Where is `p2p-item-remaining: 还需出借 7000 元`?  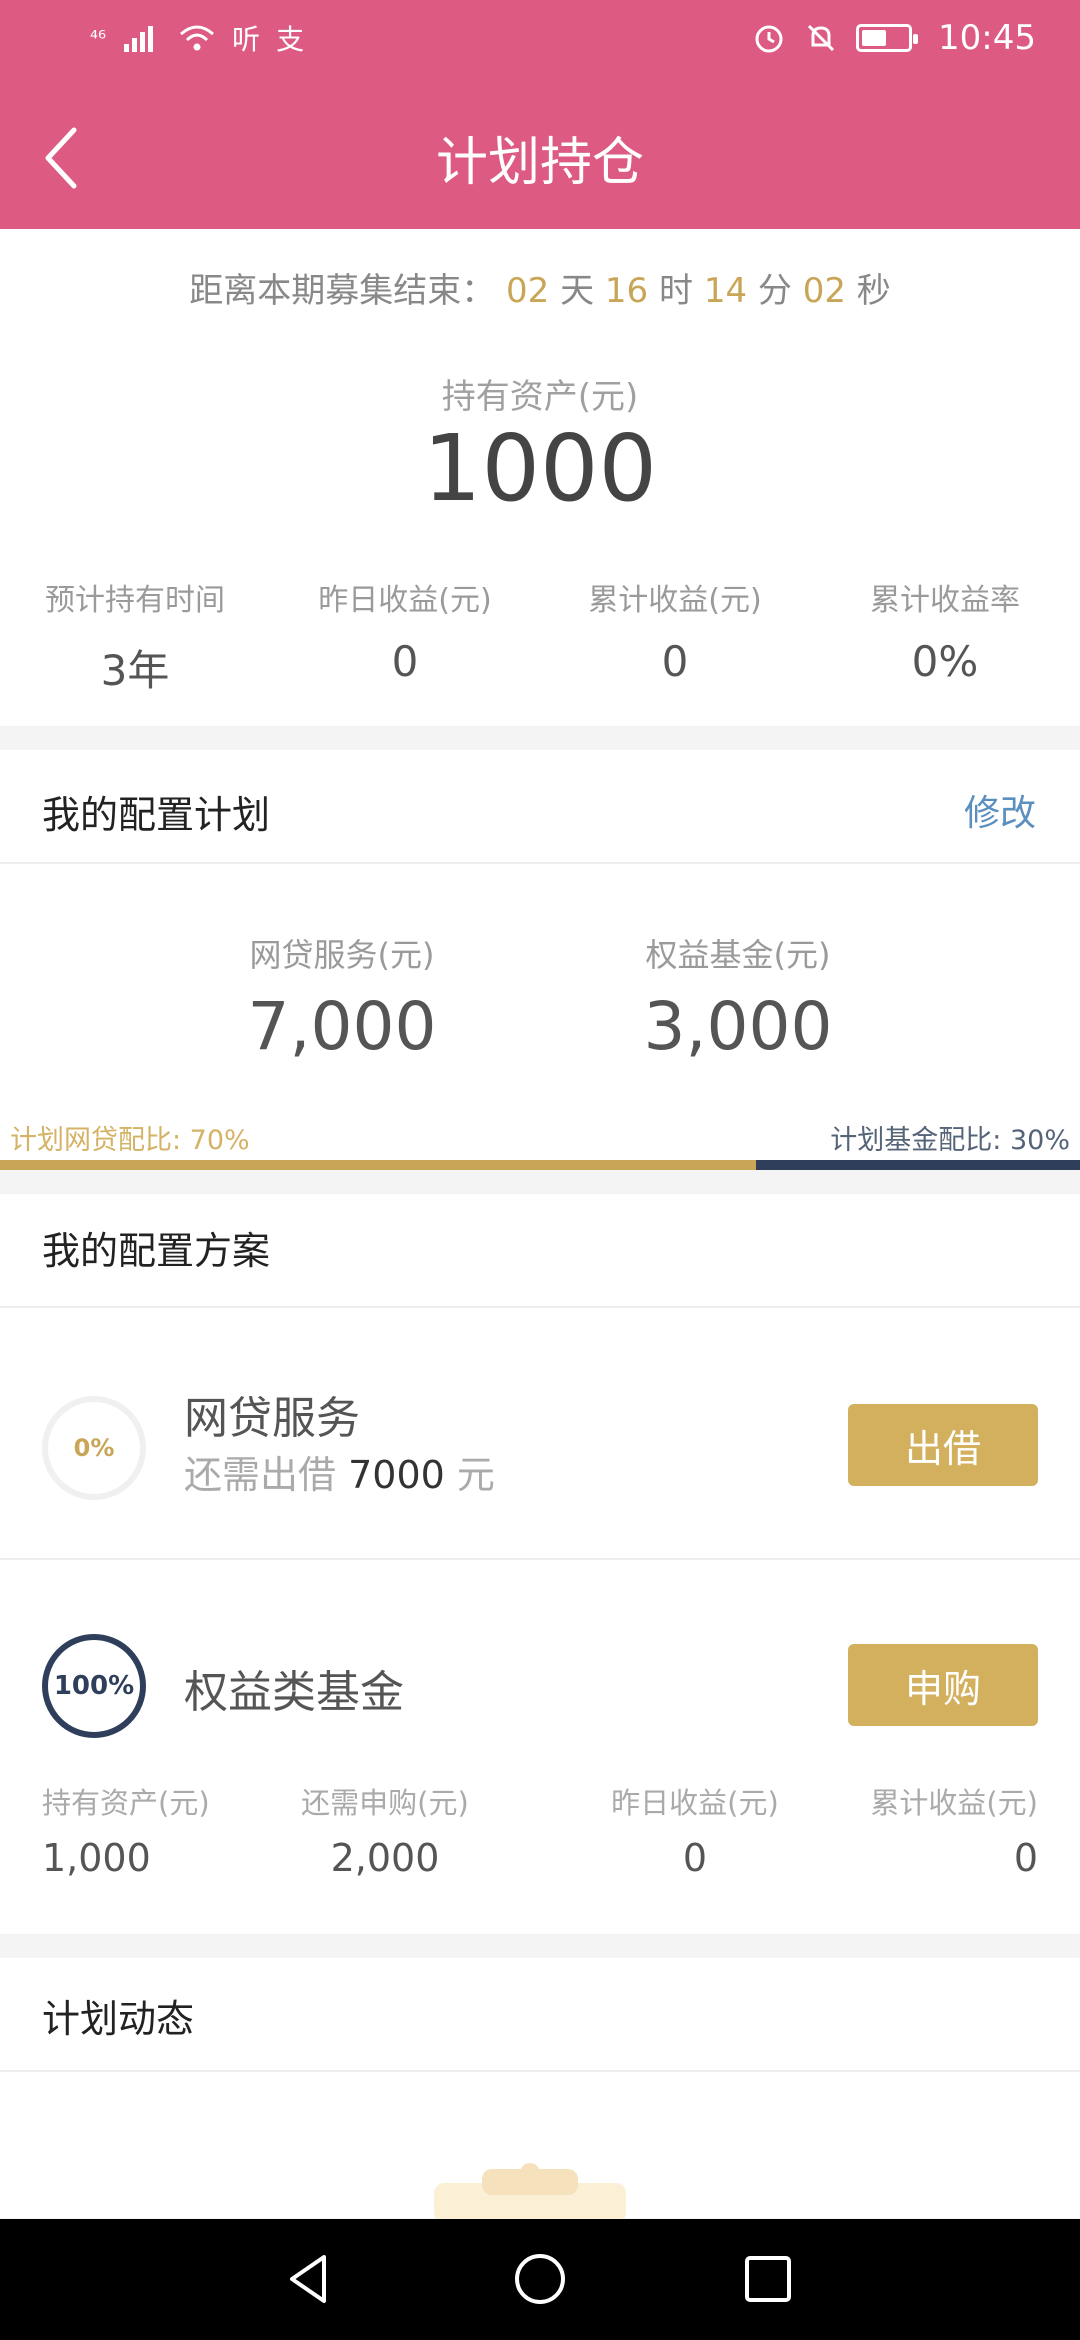
p2p-item-remaining: 还需出借 7000 元 is located at coordinates (339, 1471).